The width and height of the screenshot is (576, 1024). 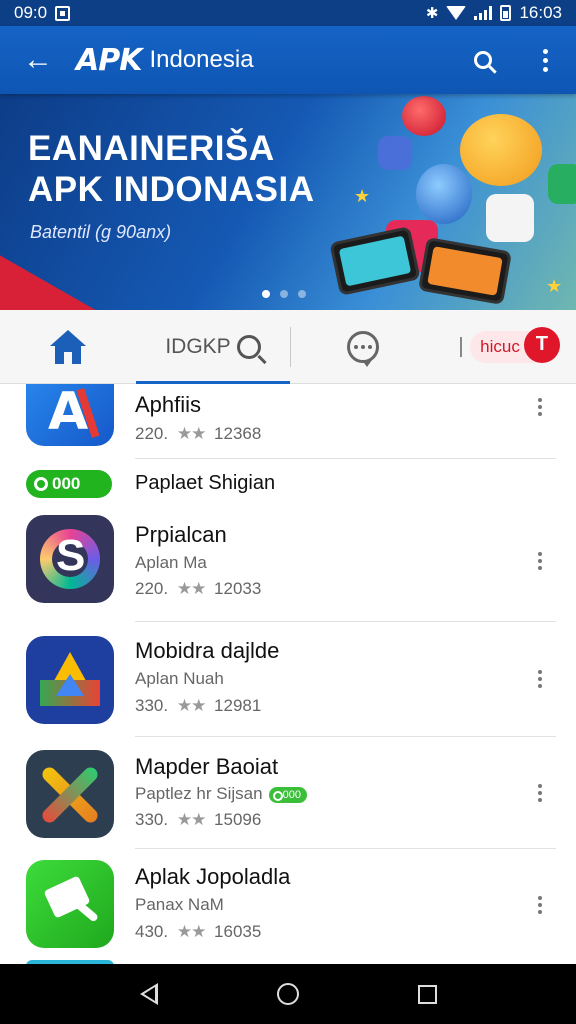 What do you see at coordinates (207, 766) in the screenshot?
I see `app-name: Mapder Baoiat` at bounding box center [207, 766].